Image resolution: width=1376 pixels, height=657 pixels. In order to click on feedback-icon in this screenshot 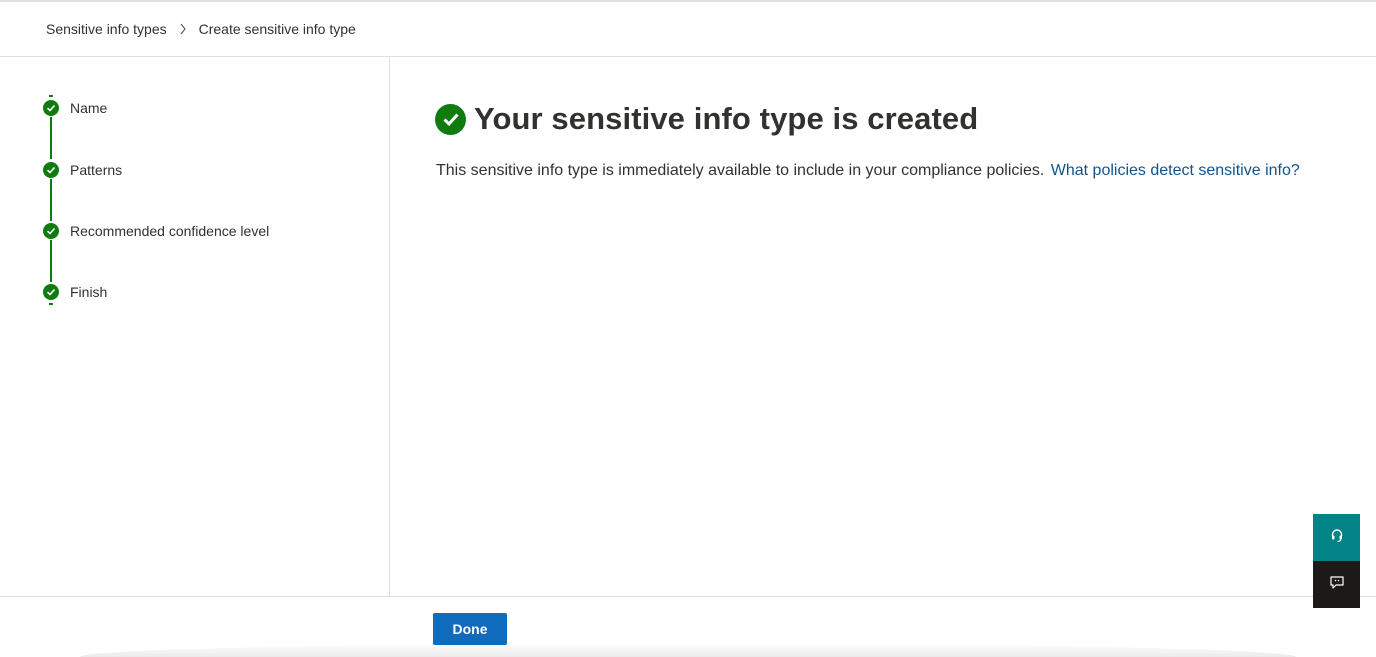, I will do `click(1337, 584)`.